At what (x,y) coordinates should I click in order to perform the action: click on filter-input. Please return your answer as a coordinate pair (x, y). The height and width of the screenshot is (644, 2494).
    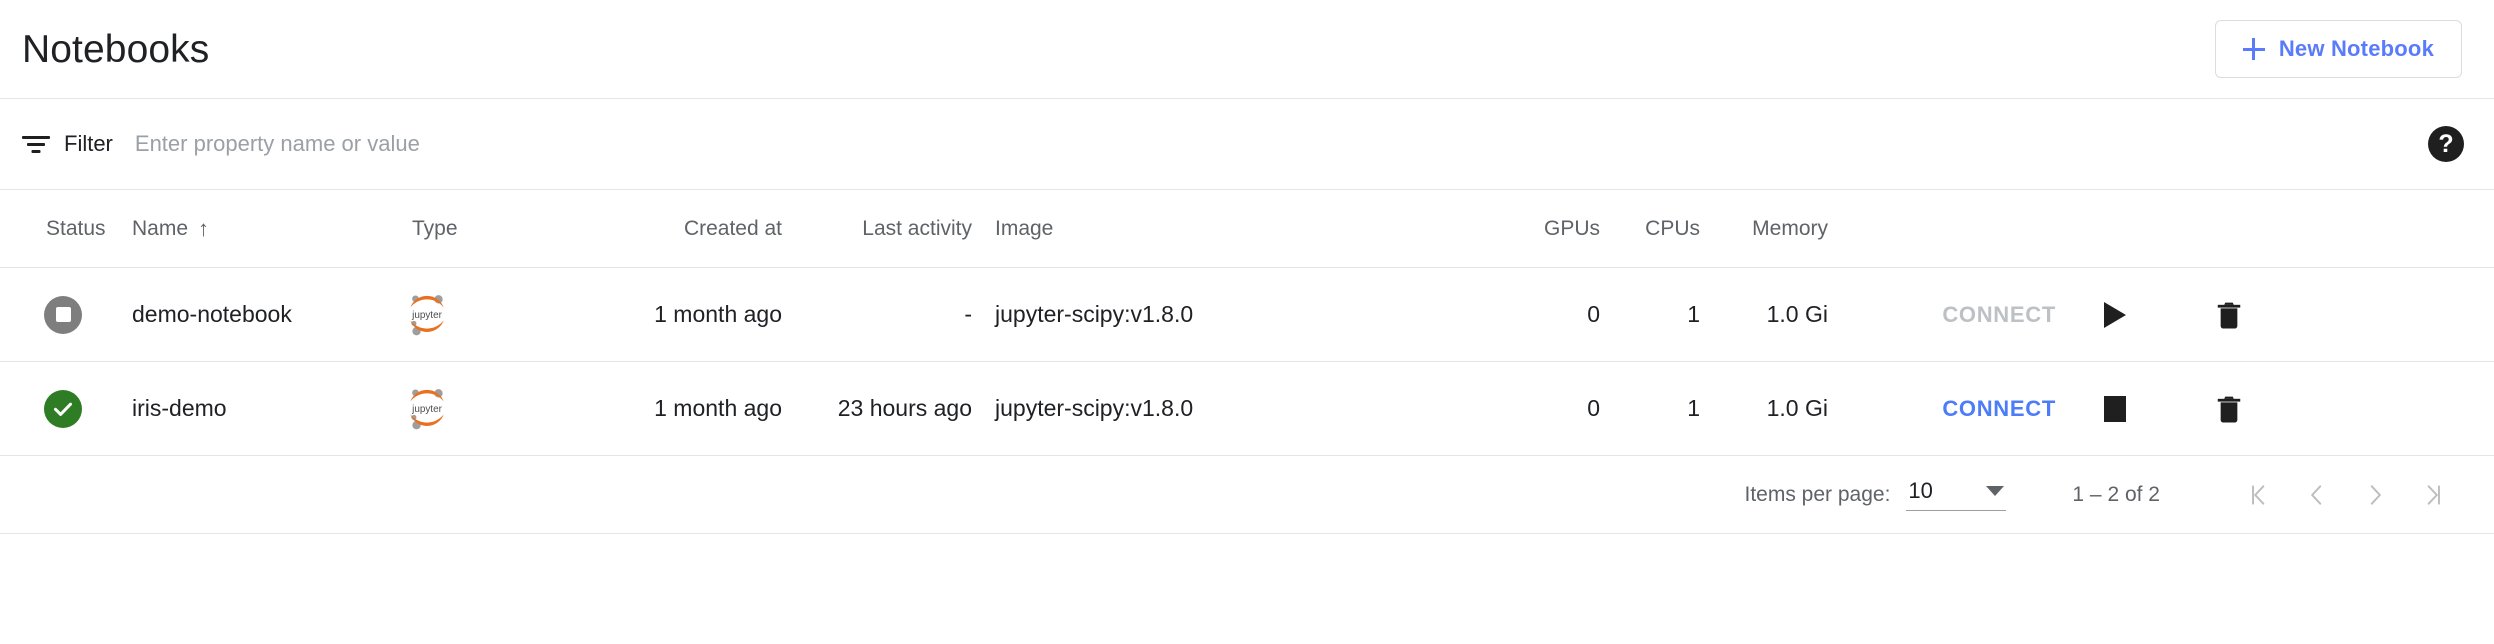
    Looking at the image, I should click on (484, 144).